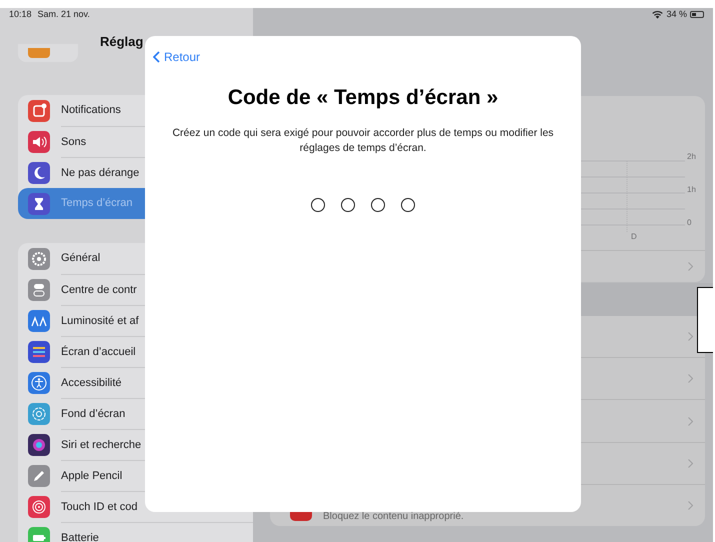 The height and width of the screenshot is (542, 715). Describe the element at coordinates (100, 173) in the screenshot. I see `item-label: Ne pas dérange` at that location.